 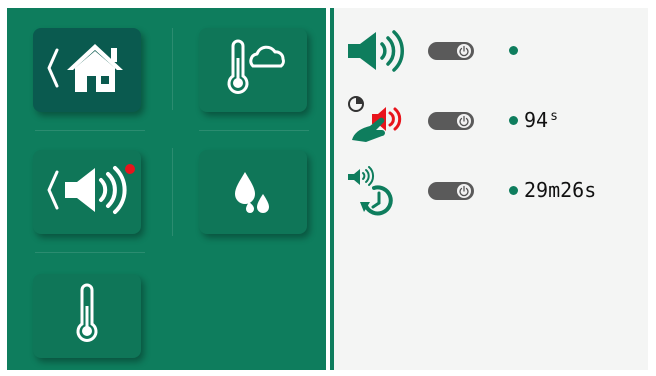 I want to click on speaker-on-icon, so click(x=380, y=51).